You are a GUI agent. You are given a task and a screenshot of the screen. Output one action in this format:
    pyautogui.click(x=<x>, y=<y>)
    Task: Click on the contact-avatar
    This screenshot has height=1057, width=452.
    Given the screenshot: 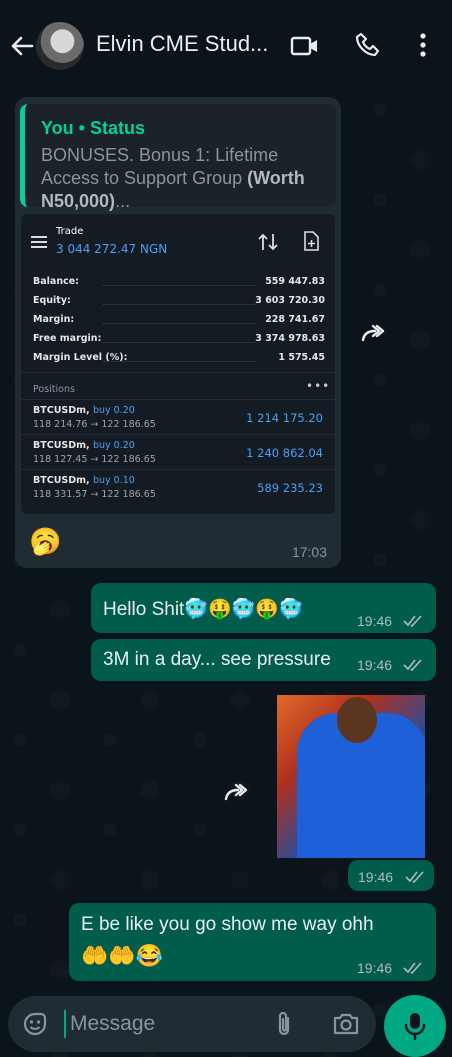 What is the action you would take?
    pyautogui.click(x=60, y=46)
    